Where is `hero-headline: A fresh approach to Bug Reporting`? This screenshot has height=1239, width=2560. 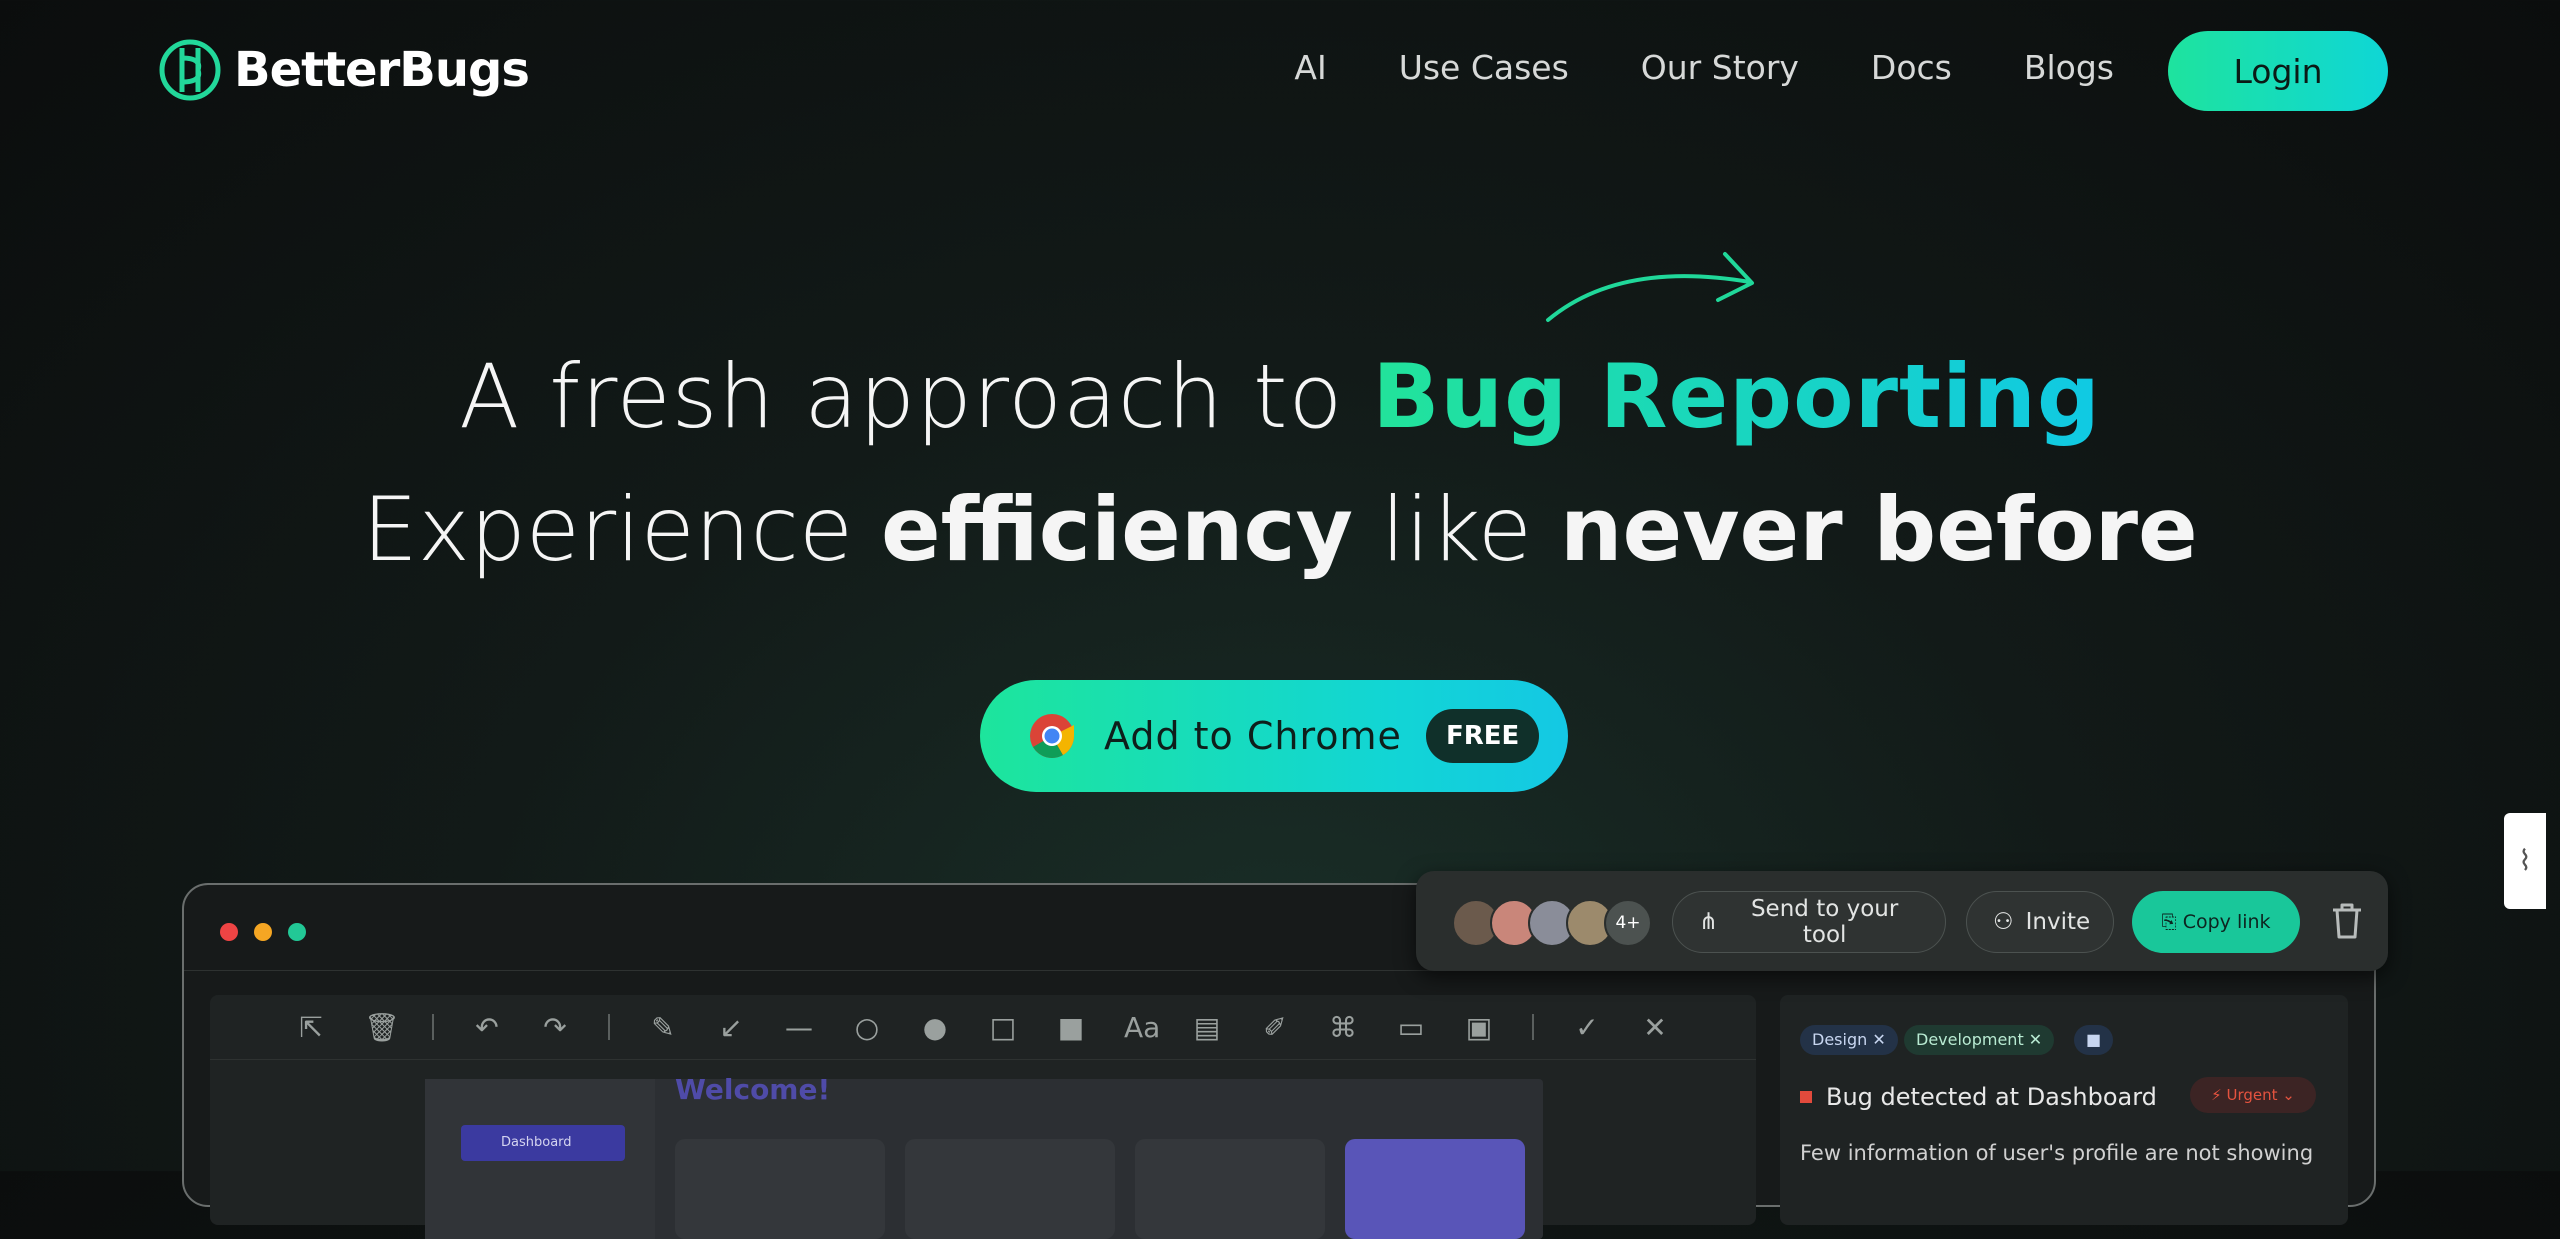
hero-headline: A fresh approach to Bug Reporting is located at coordinates (1280, 396).